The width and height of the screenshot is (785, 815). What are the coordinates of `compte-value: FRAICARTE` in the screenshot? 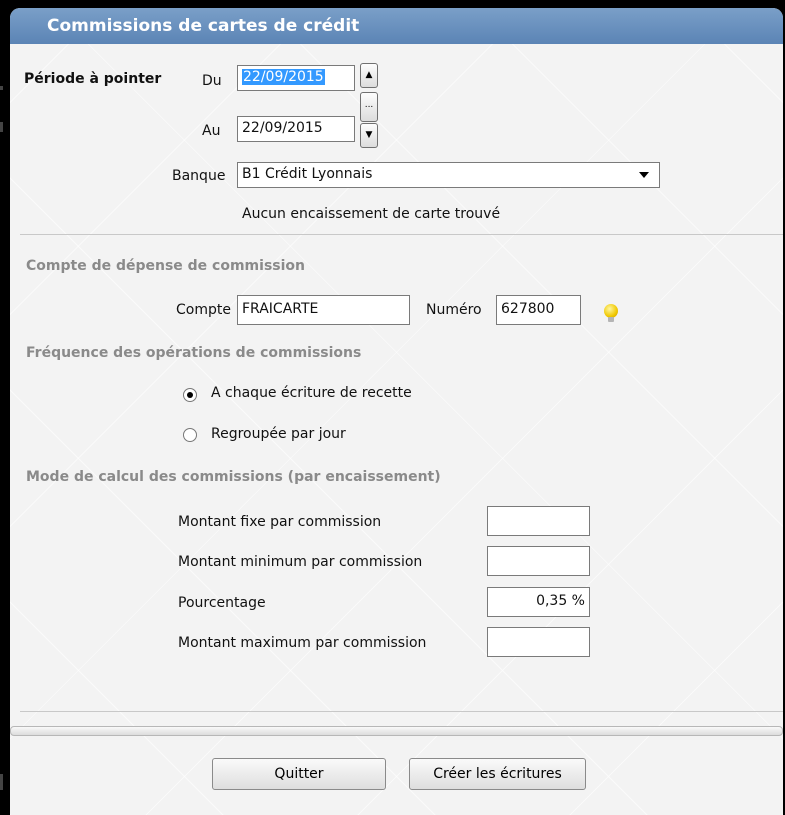 It's located at (280, 309).